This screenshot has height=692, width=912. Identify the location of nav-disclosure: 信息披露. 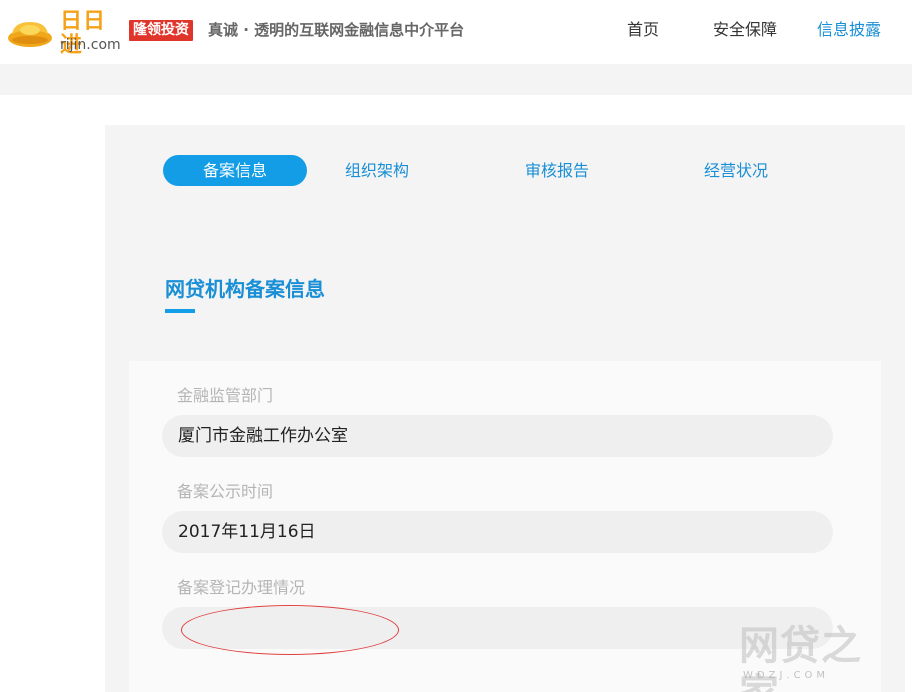
(849, 30).